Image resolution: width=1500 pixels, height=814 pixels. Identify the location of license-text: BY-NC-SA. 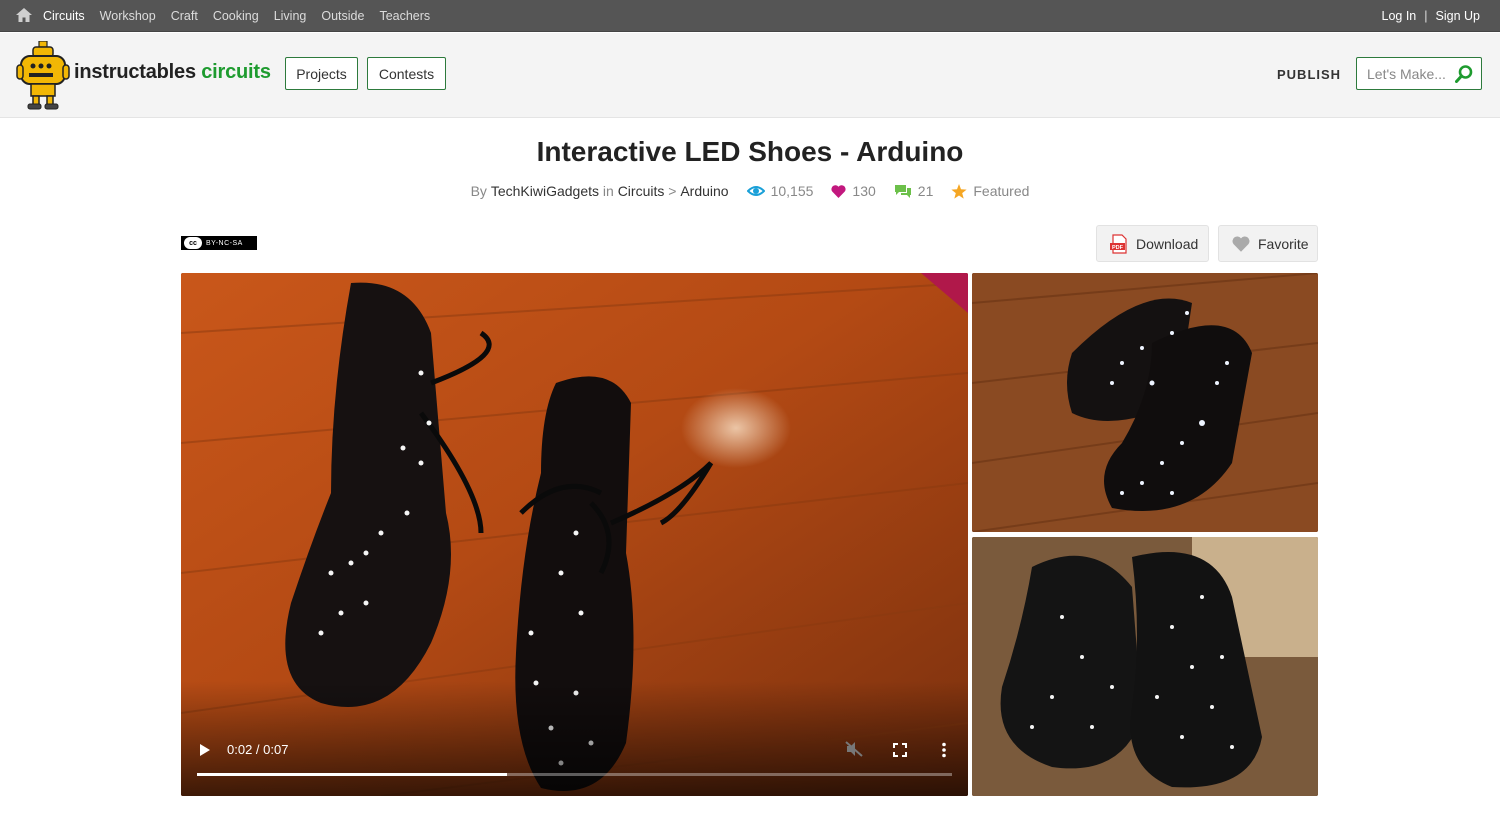
(224, 243).